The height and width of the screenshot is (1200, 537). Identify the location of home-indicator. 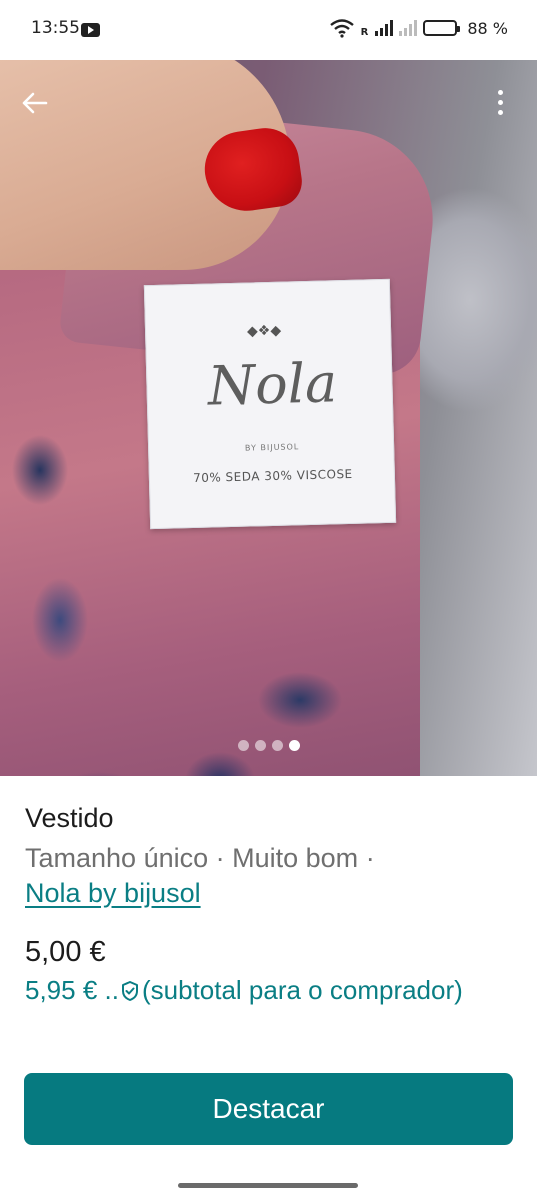
(268, 1185).